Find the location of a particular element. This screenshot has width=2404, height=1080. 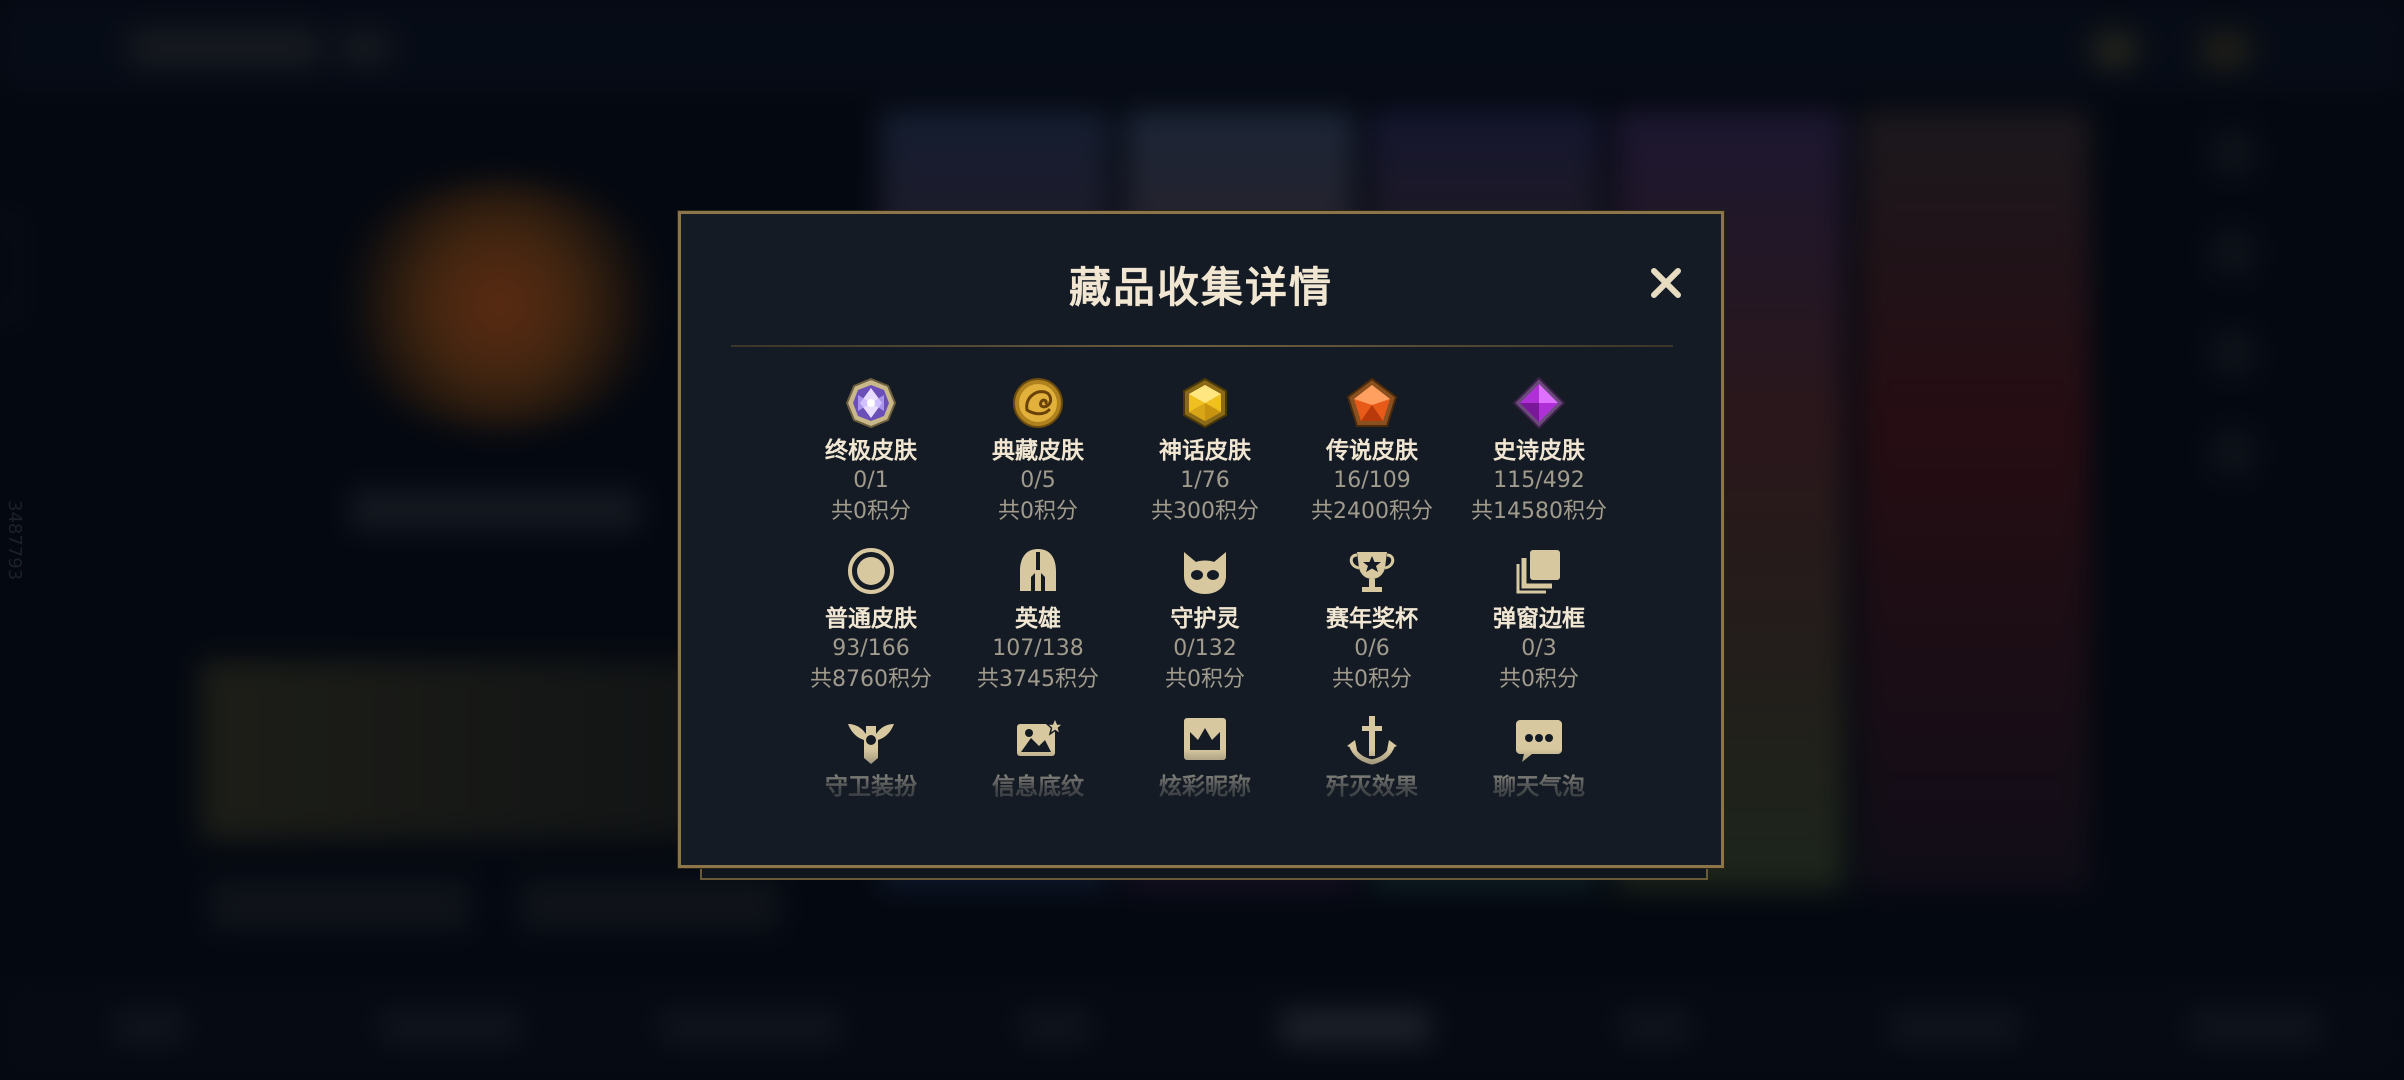

item-count: 16/109 is located at coordinates (1372, 480).